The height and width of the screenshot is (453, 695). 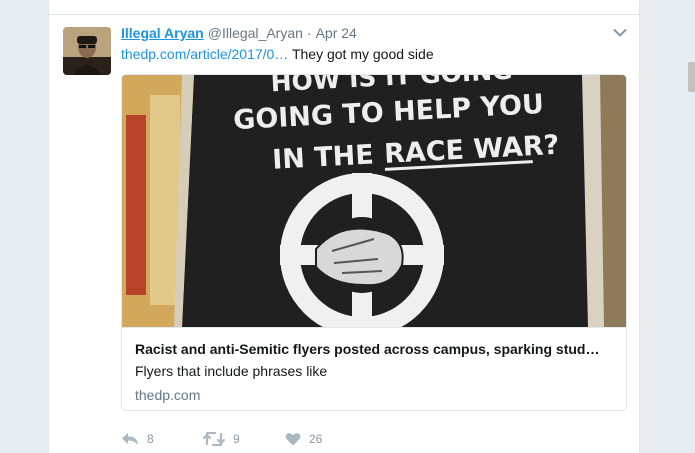 I want to click on tweet-header: Illegal Aryan @Illegal_Aryan · Apr 24, so click(x=239, y=34).